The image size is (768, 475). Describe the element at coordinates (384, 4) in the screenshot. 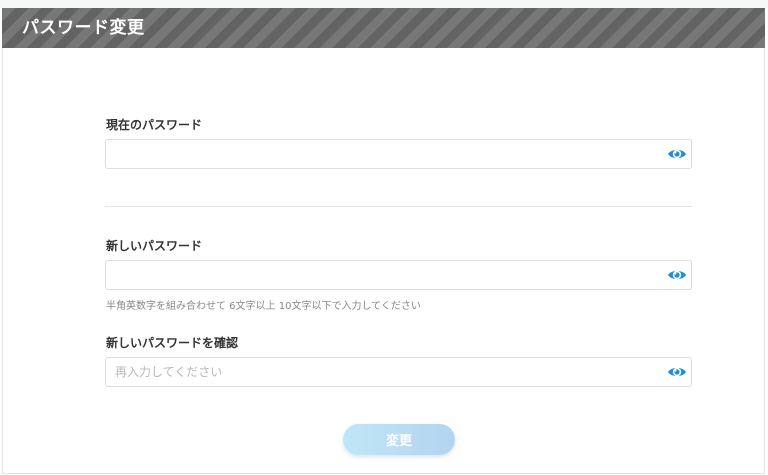

I see `top-decorative-strip` at that location.